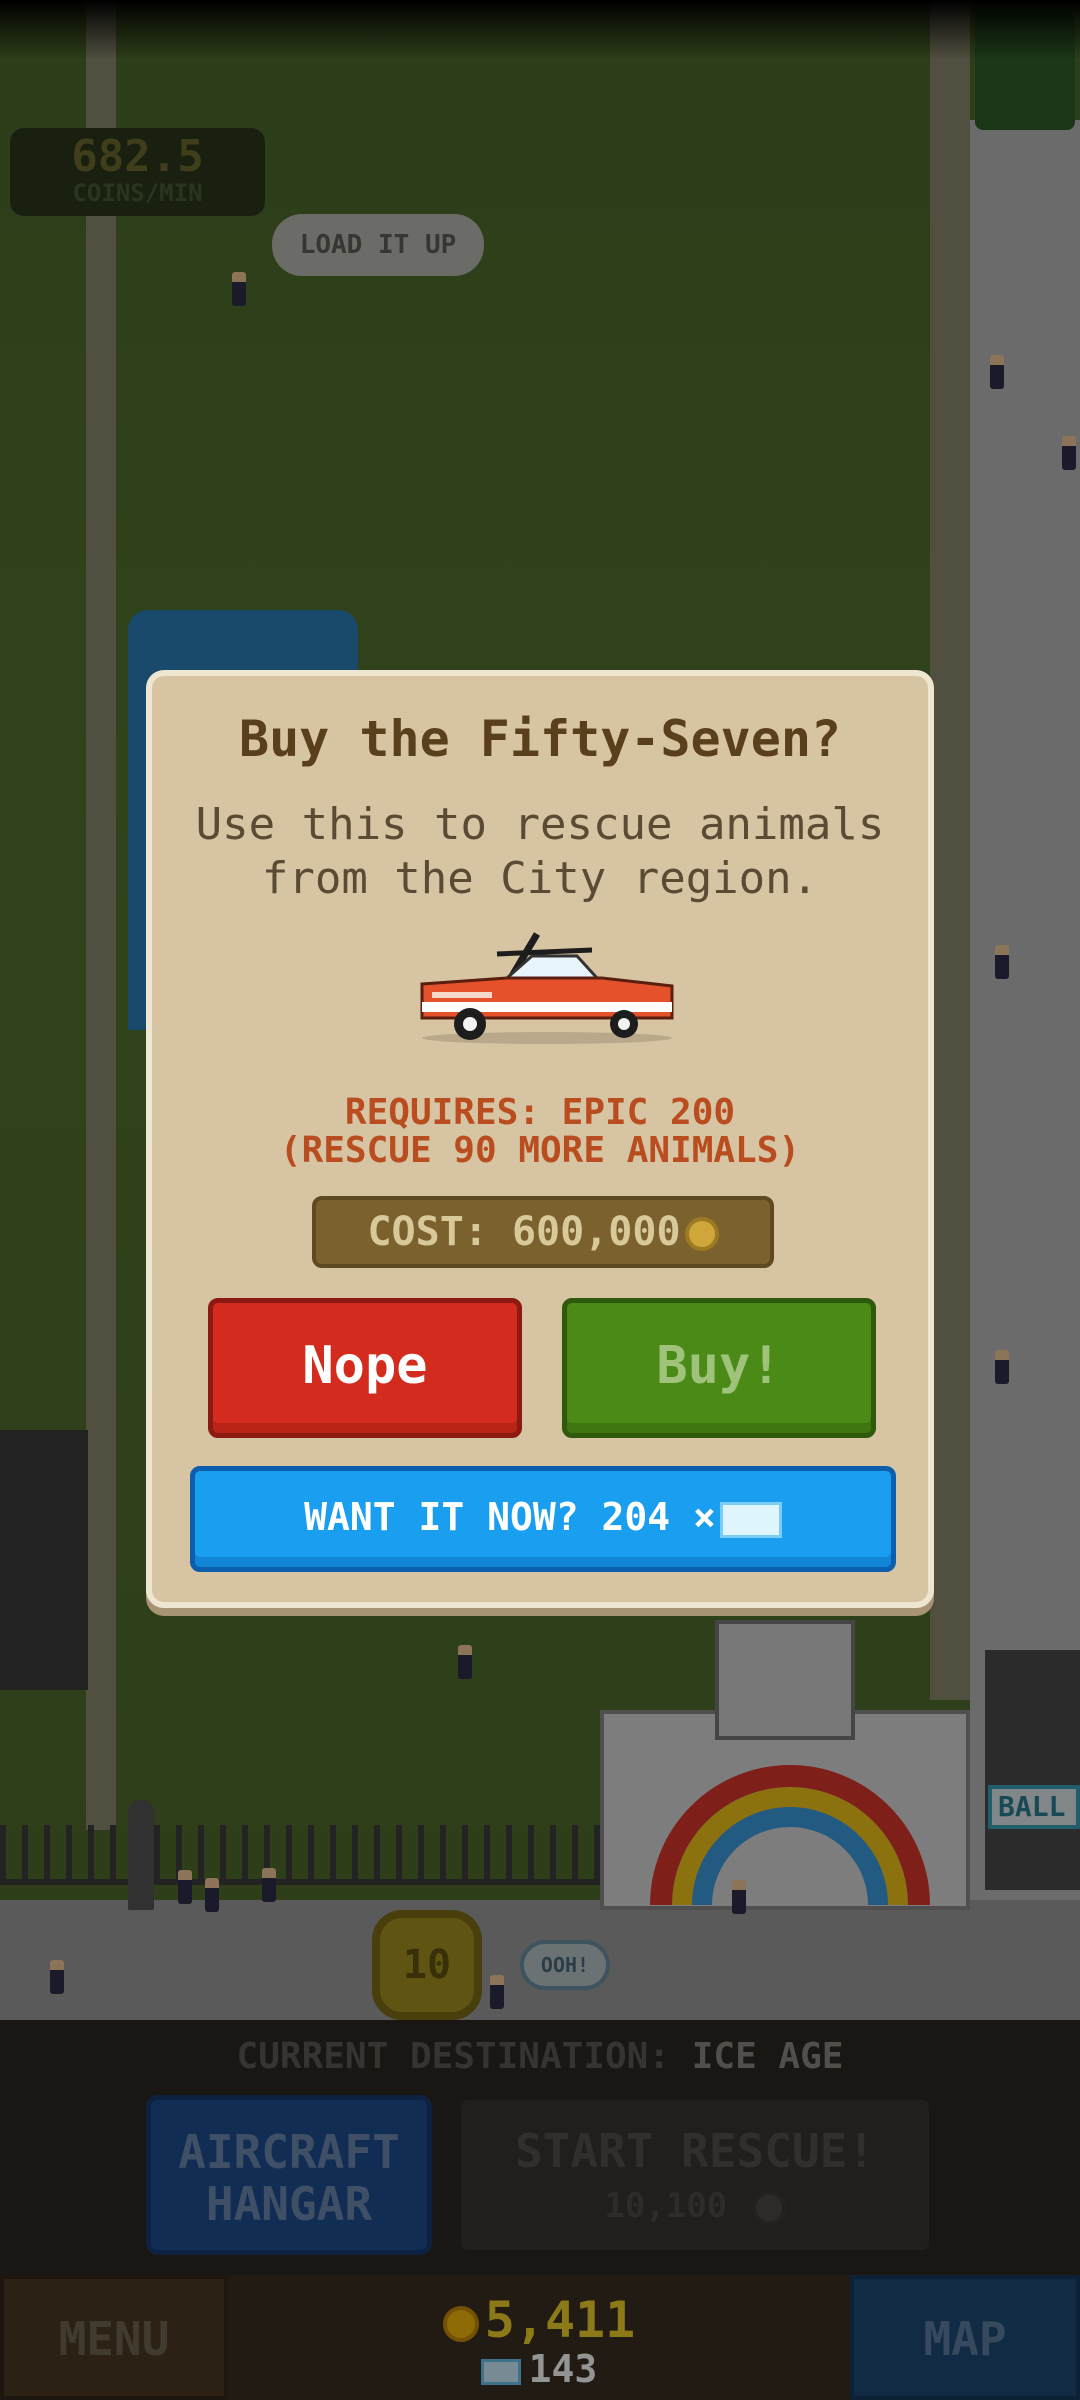  What do you see at coordinates (540, 739) in the screenshot?
I see `dialog-title: Buy the Fifty-Seven?` at bounding box center [540, 739].